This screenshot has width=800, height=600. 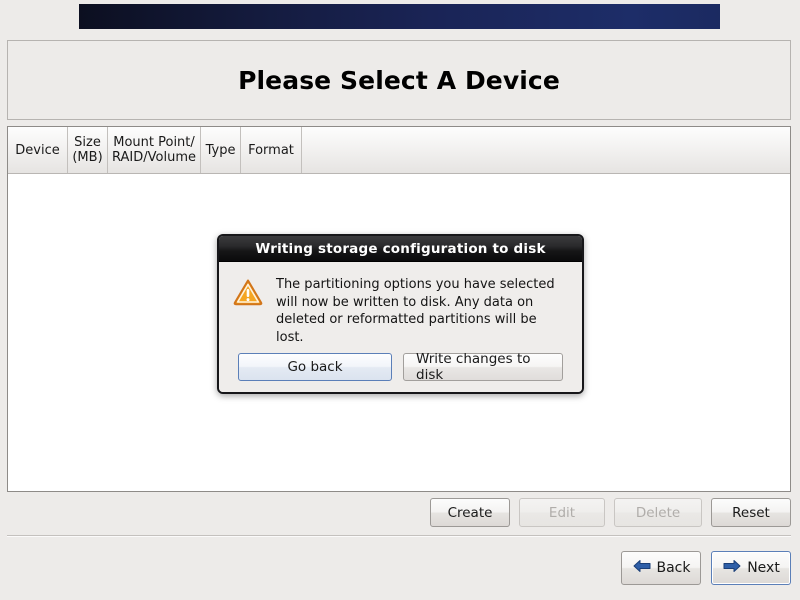 I want to click on dialog-title: Writing storage configuration to disk, so click(x=400, y=248).